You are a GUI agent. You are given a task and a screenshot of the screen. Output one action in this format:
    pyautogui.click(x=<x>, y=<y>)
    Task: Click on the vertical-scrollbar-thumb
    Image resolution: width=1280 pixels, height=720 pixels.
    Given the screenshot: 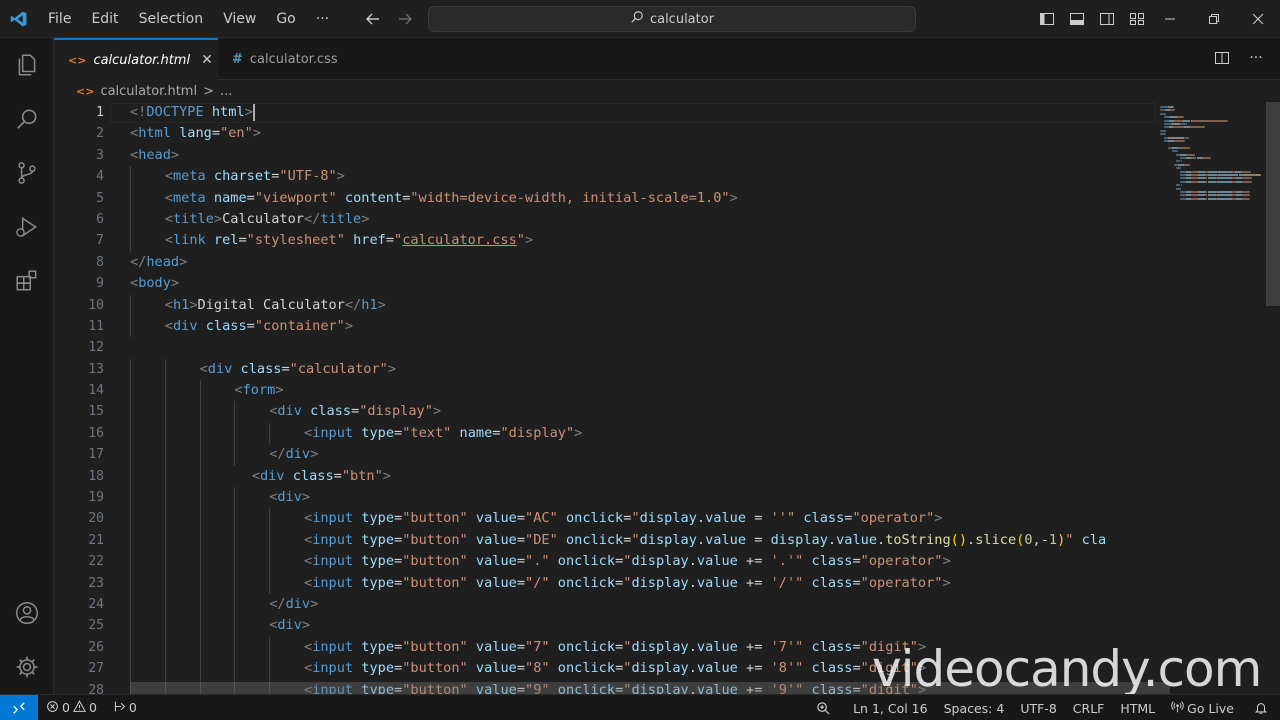 What is the action you would take?
    pyautogui.click(x=1273, y=204)
    